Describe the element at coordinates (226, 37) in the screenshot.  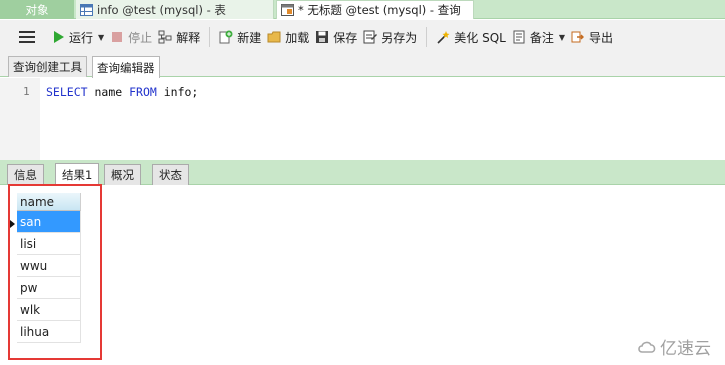
I see `new-query-icon` at that location.